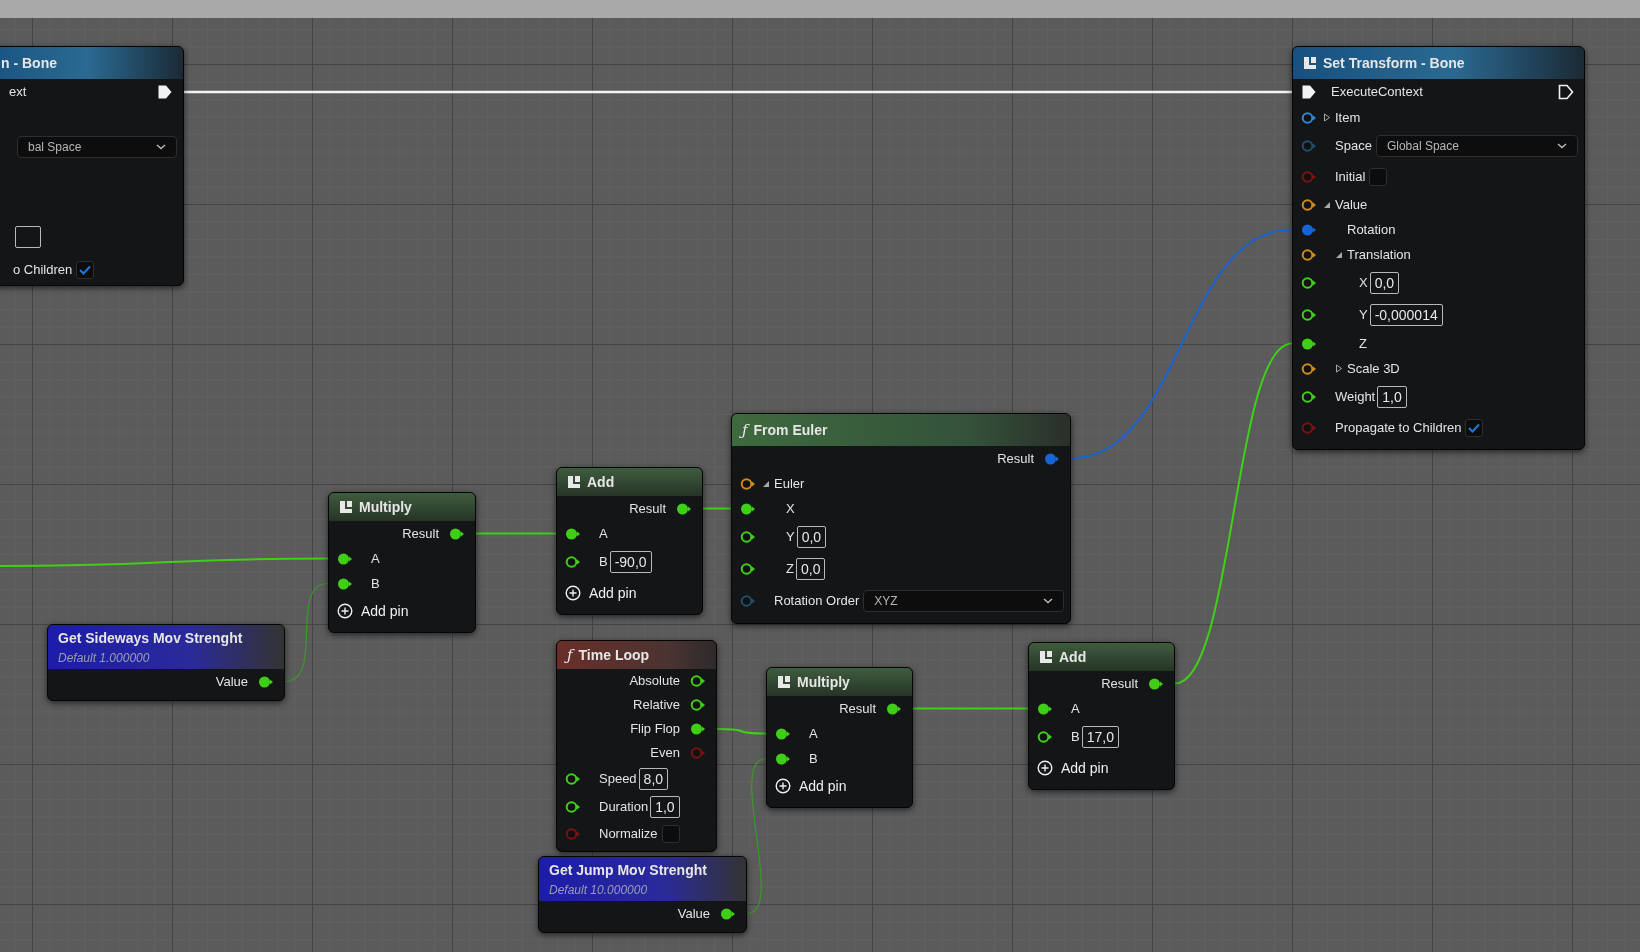  What do you see at coordinates (97, 147) in the screenshot?
I see `dropdown: bal Space` at bounding box center [97, 147].